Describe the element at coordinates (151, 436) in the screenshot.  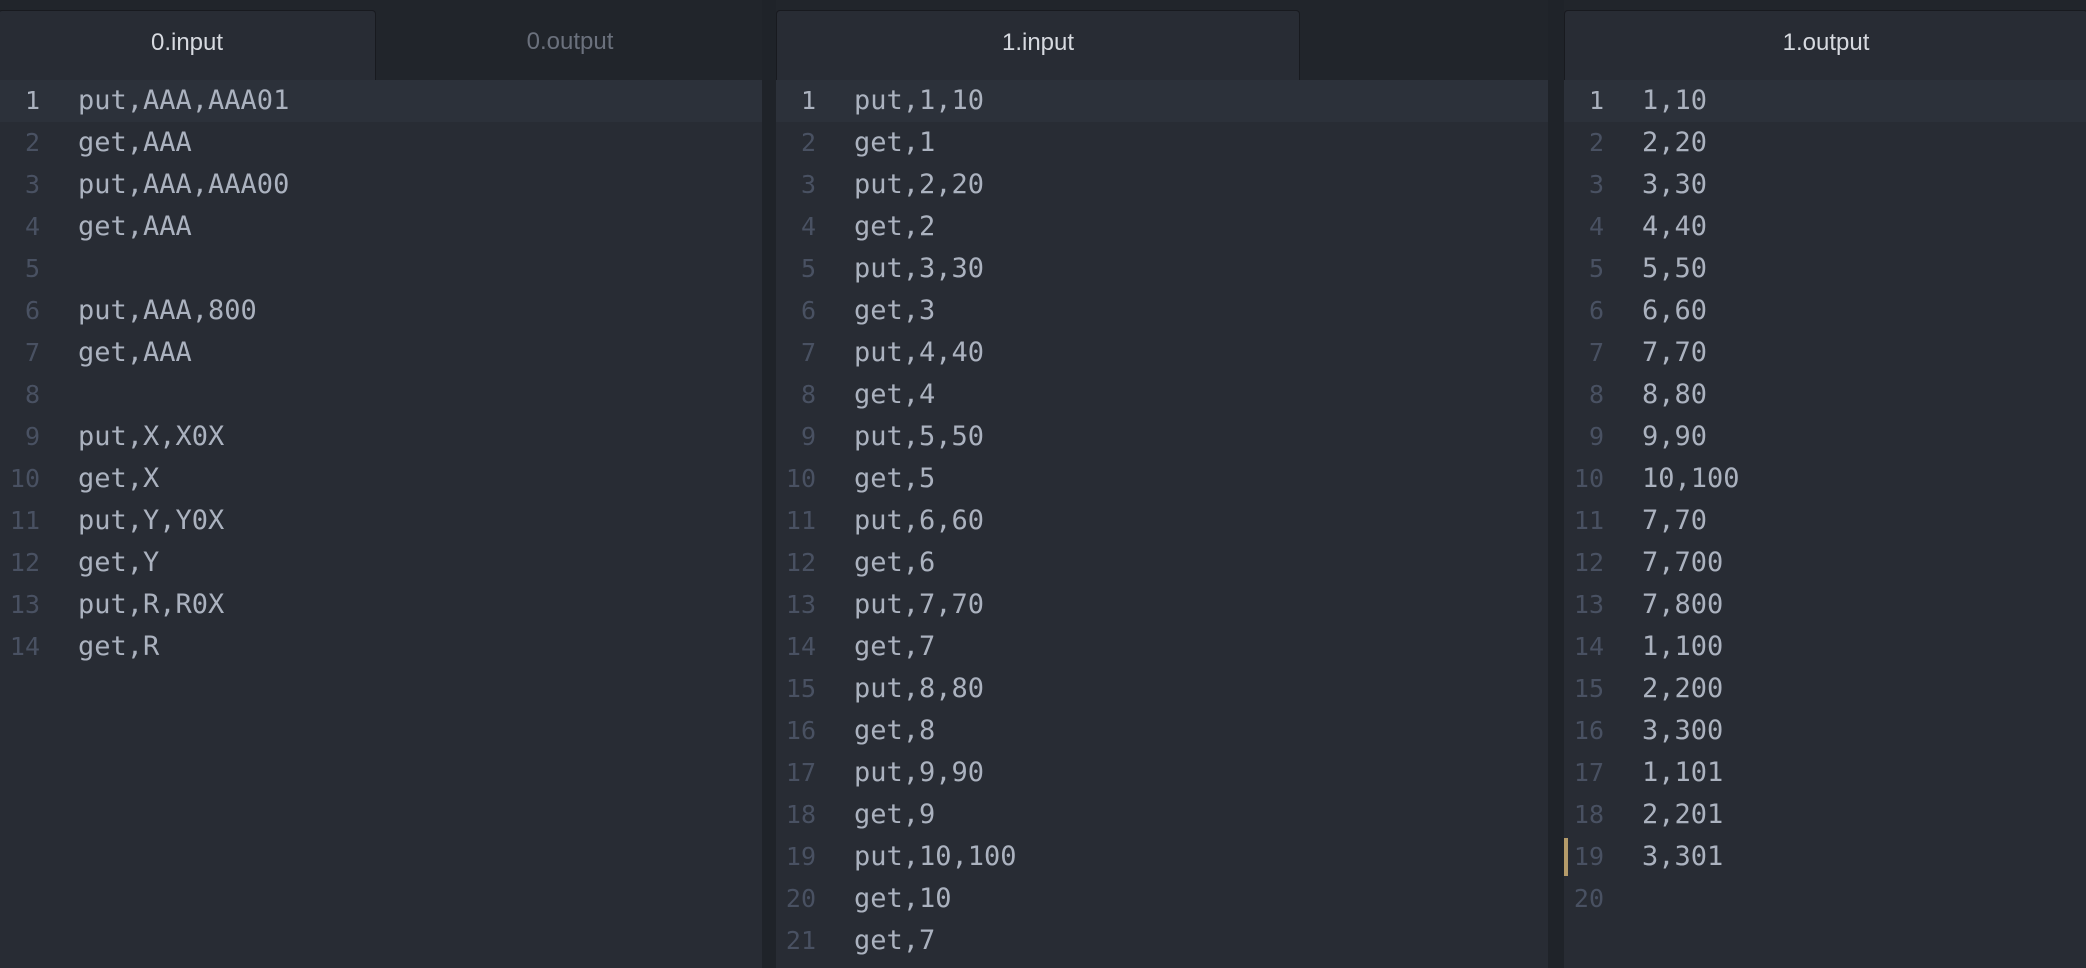
I see `line-text: put,X,X0X` at that location.